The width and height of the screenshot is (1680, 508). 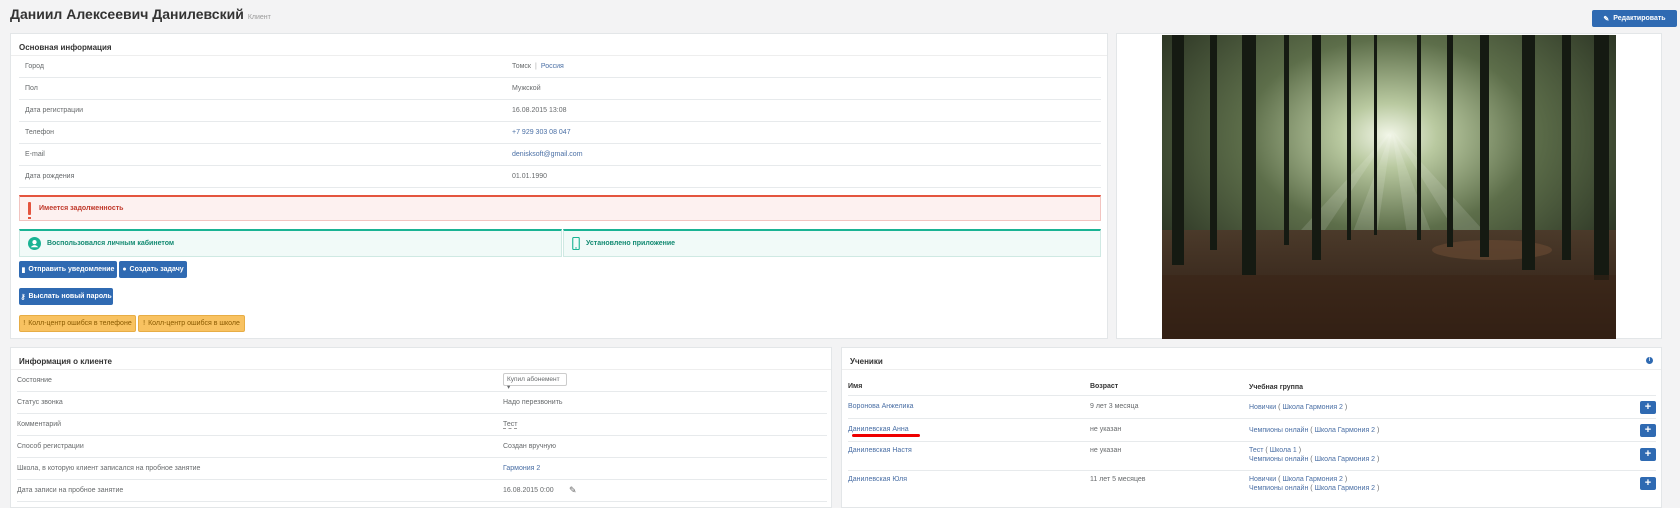 I want to click on create-task-button: ● Создать задачу, so click(x=153, y=269).